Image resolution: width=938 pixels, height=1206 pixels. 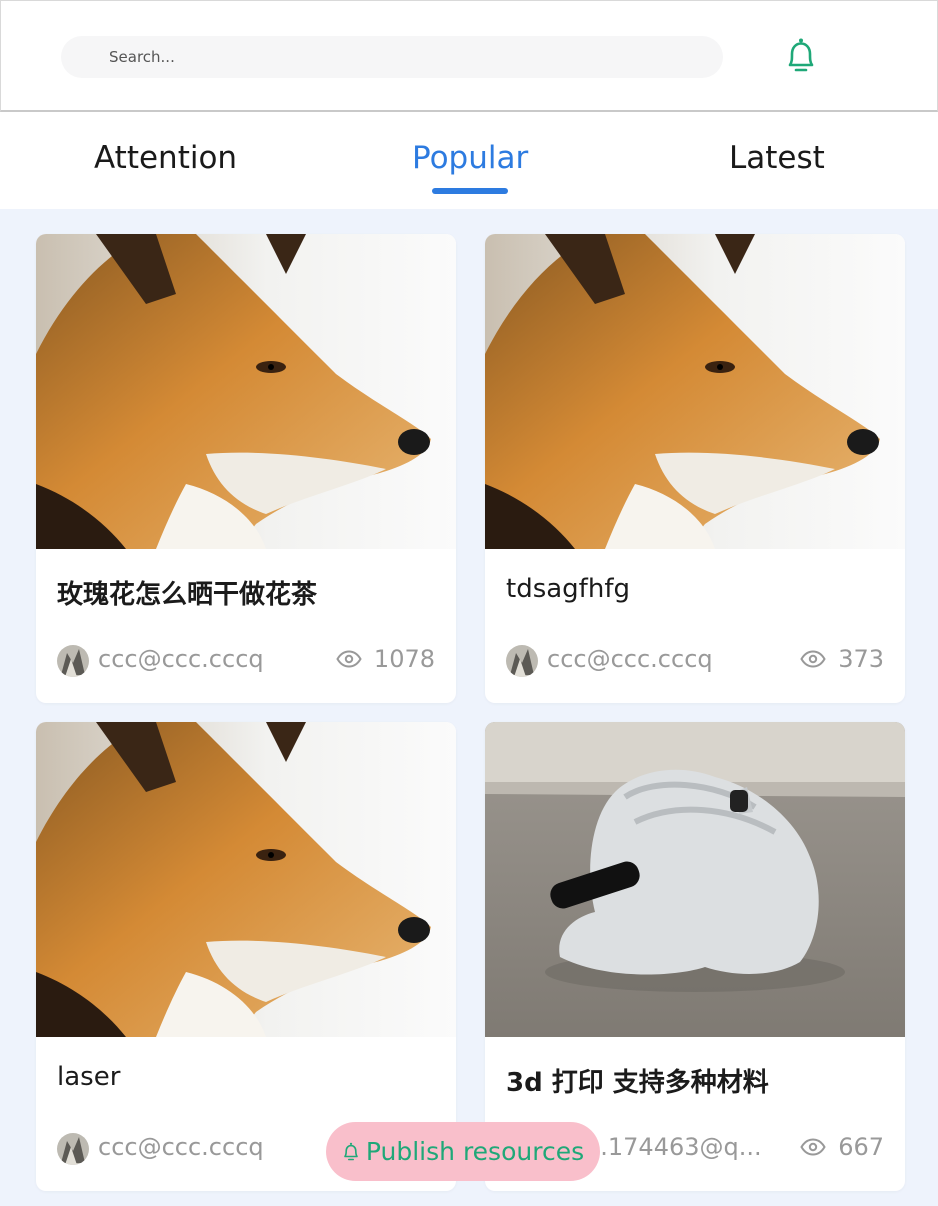 I want to click on tab-bar: Attention Popular Latest, so click(x=469, y=160).